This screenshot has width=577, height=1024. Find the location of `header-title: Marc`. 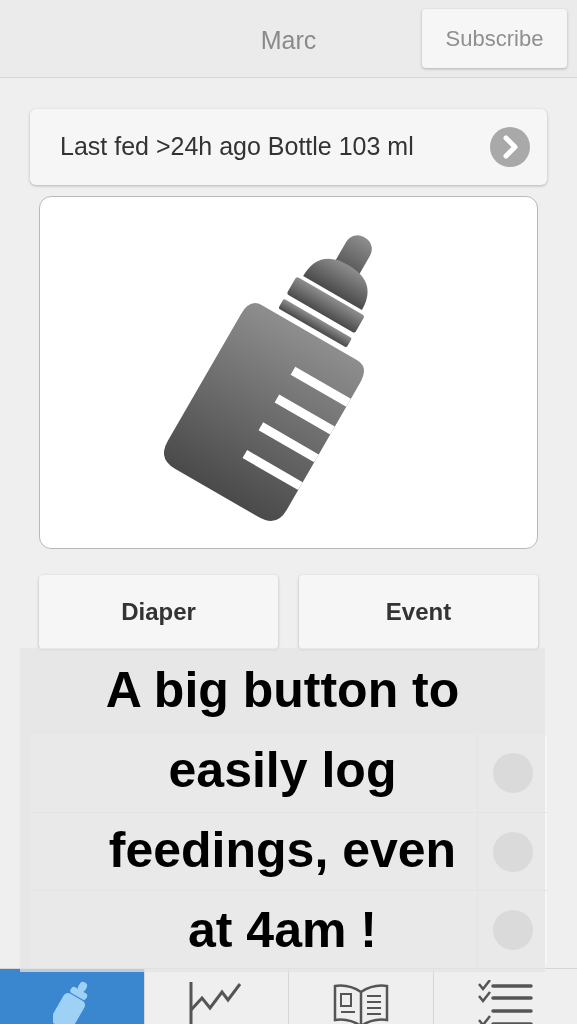

header-title: Marc is located at coordinates (288, 40).